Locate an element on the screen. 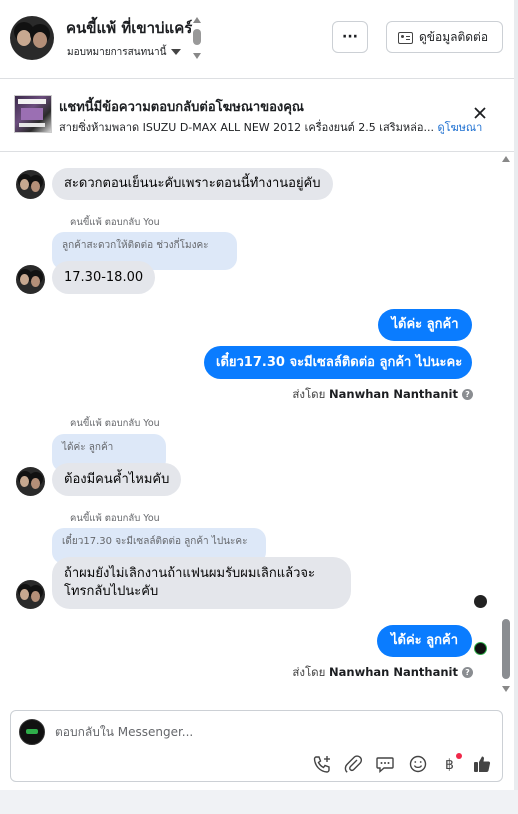  notification-dot is located at coordinates (459, 756).